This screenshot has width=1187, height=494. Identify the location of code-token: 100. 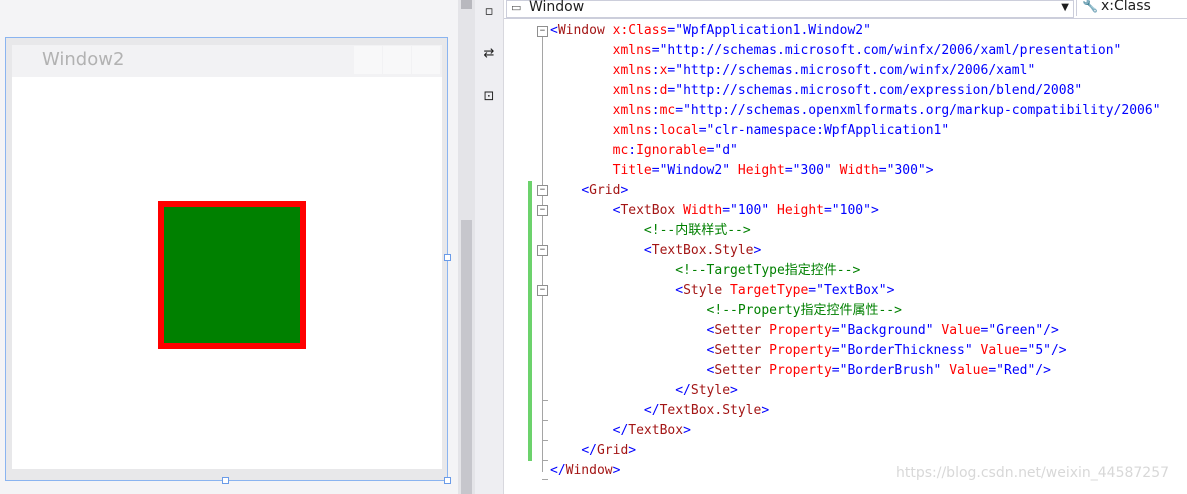
(749, 210).